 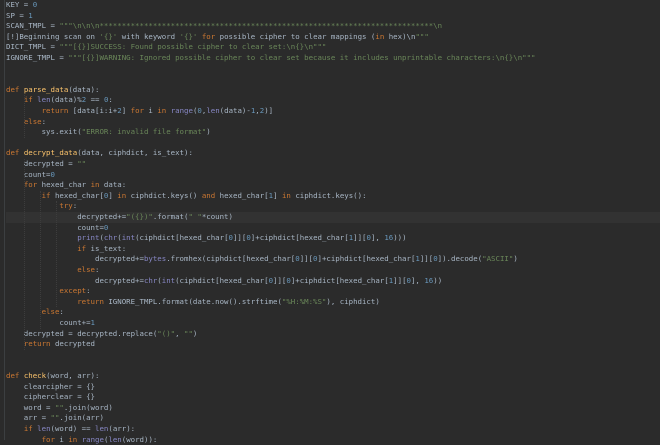 I want to click on code-line: arr = "".join(arr), so click(x=333, y=418).